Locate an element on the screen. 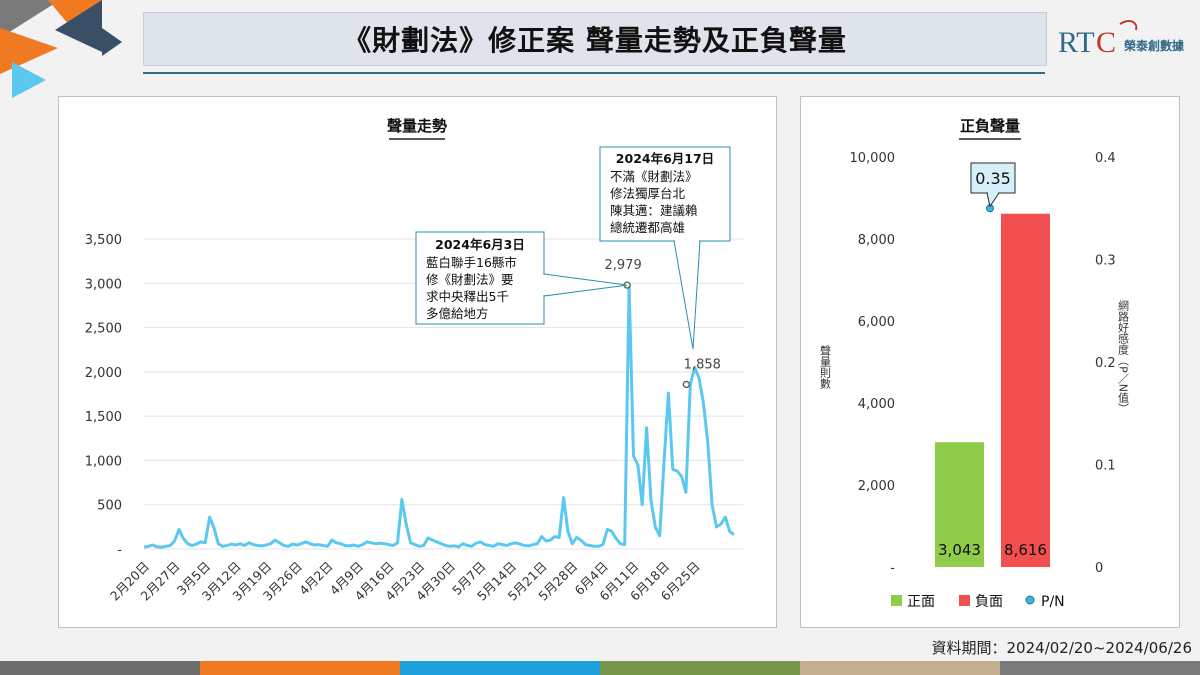  annotated-point is located at coordinates (686, 384).